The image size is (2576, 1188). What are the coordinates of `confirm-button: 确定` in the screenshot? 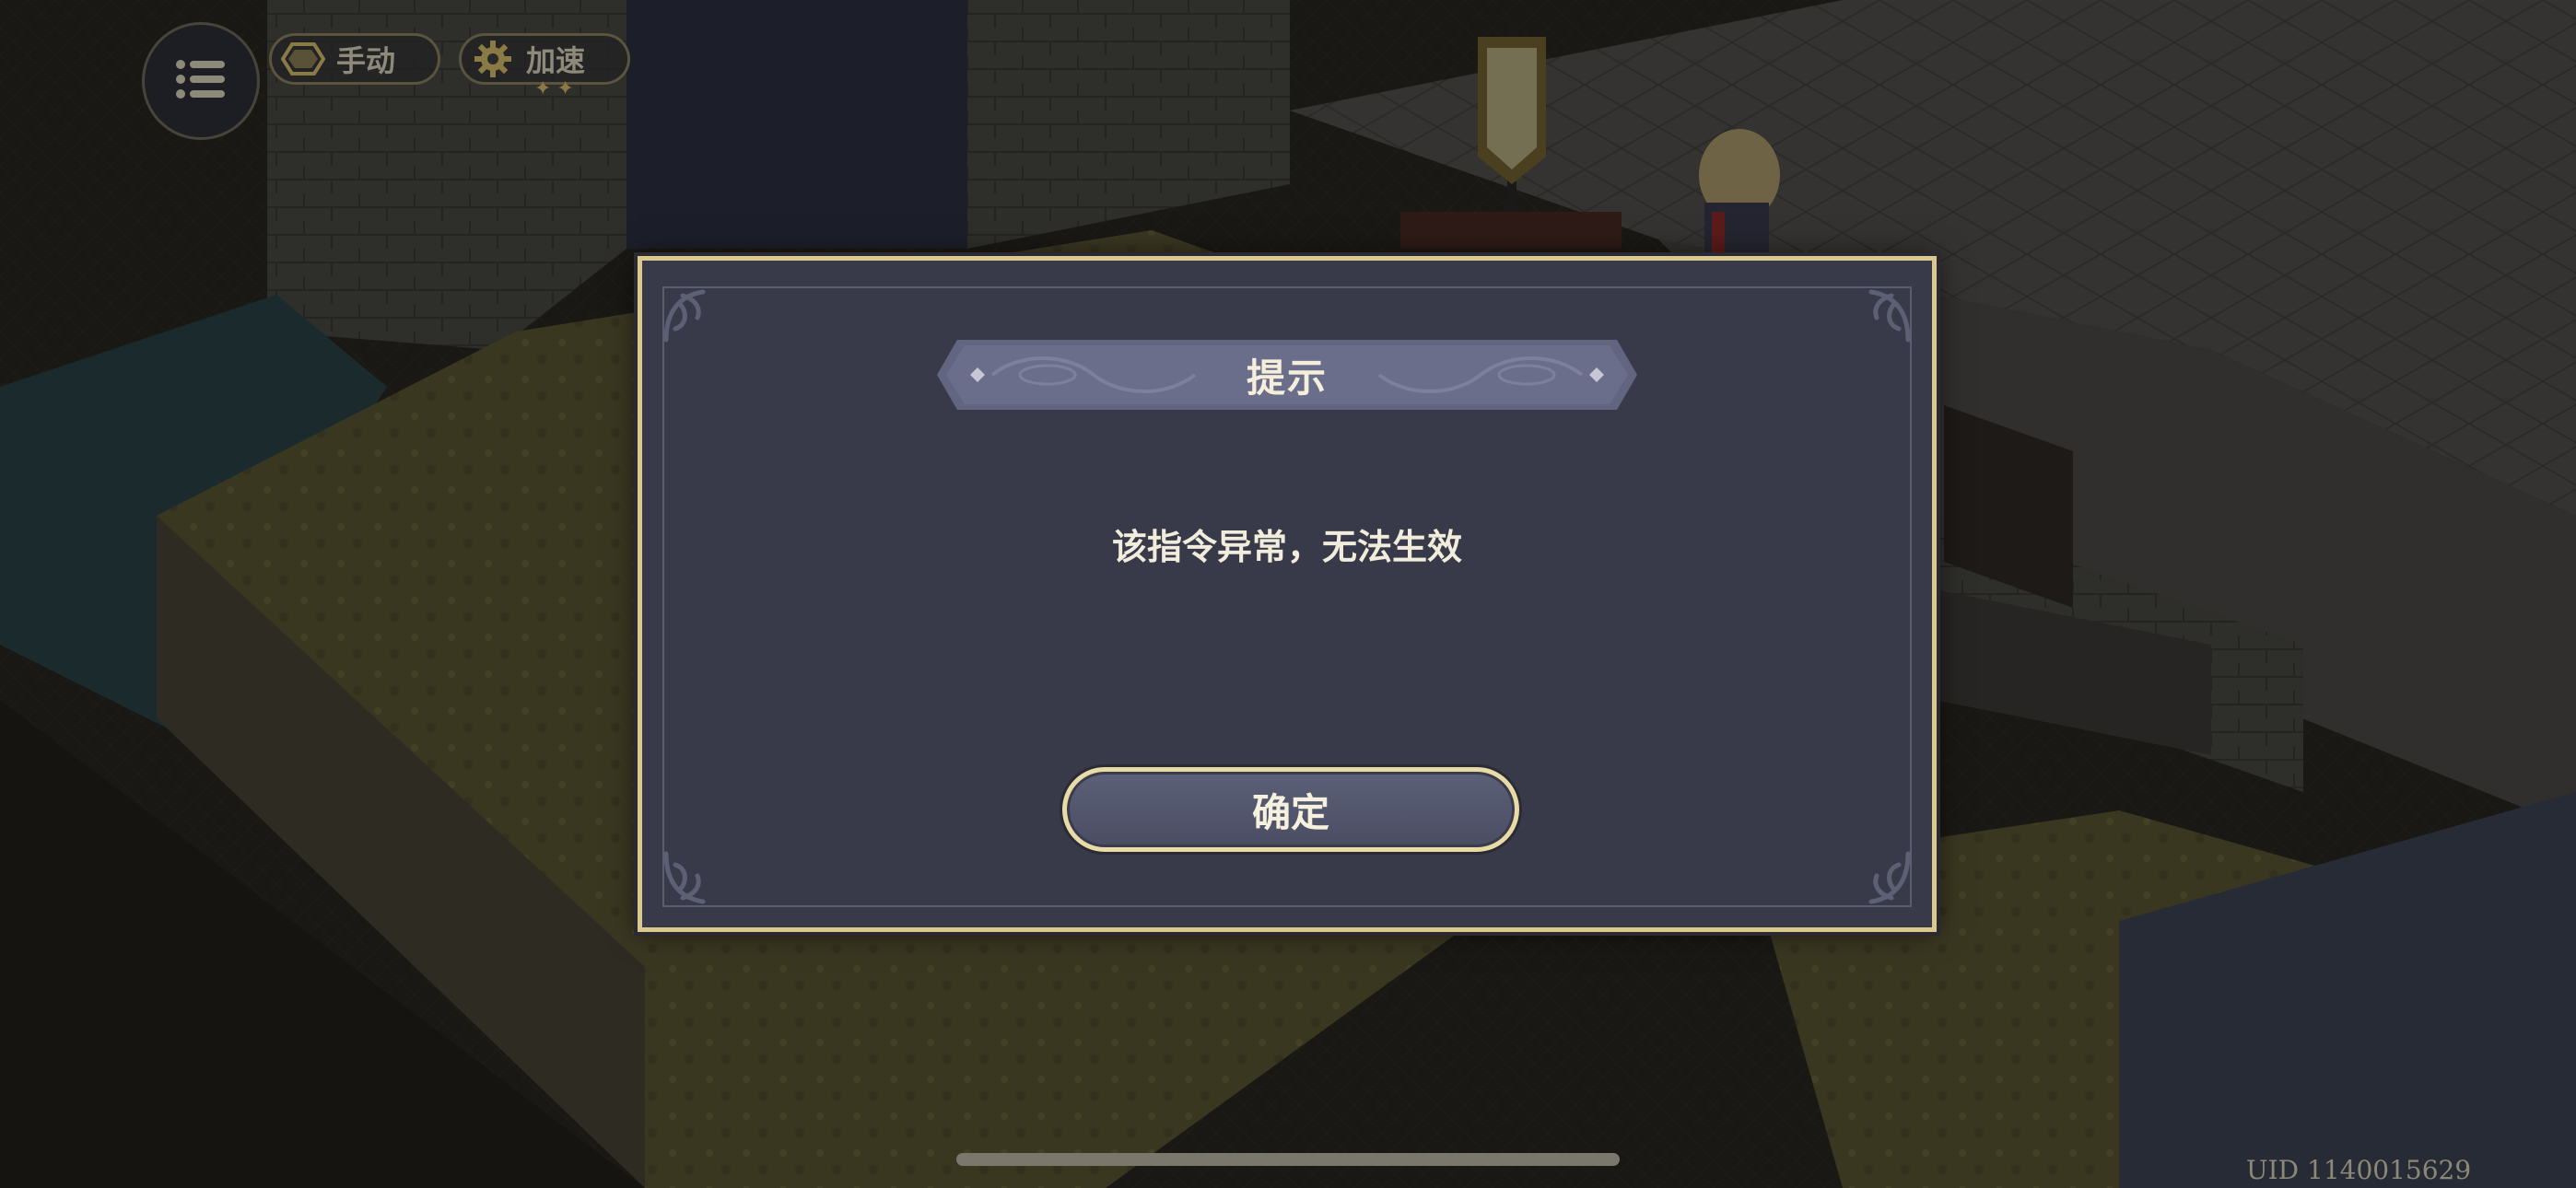 It's located at (1290, 809).